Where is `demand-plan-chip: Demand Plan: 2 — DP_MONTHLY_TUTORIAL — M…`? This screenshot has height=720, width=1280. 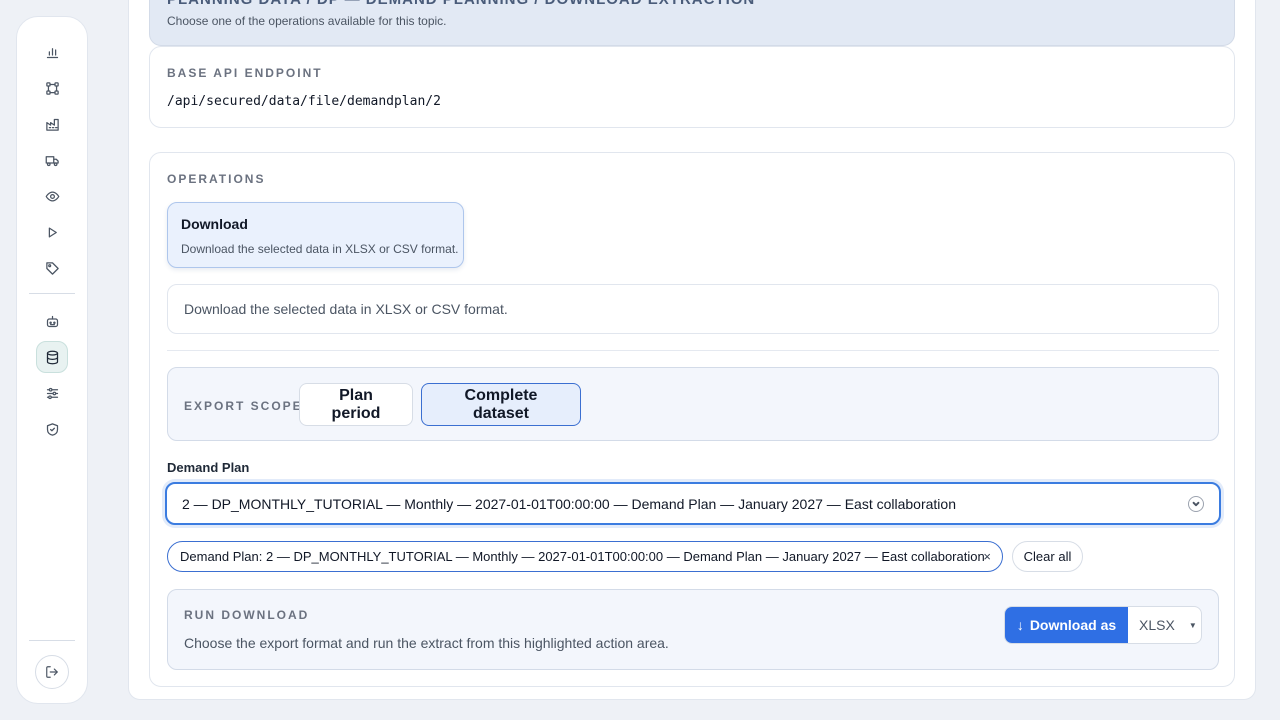
demand-plan-chip: Demand Plan: 2 — DP_MONTHLY_TUTORIAL — M… is located at coordinates (585, 556).